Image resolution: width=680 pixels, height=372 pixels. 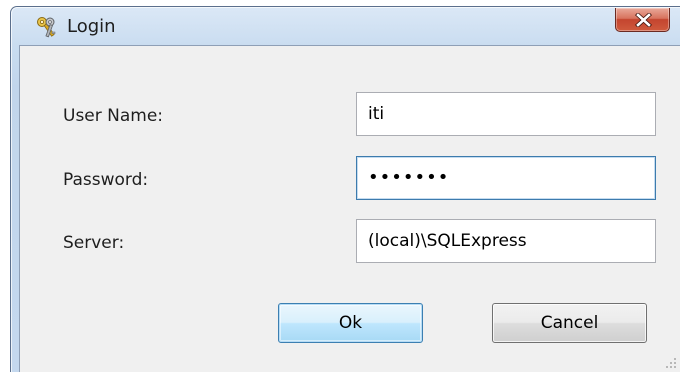 I want to click on keys-icon, so click(x=47, y=28).